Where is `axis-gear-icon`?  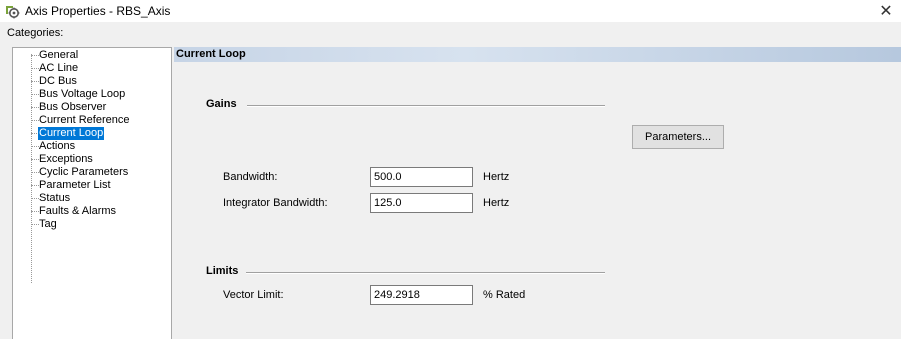
axis-gear-icon is located at coordinates (13, 12).